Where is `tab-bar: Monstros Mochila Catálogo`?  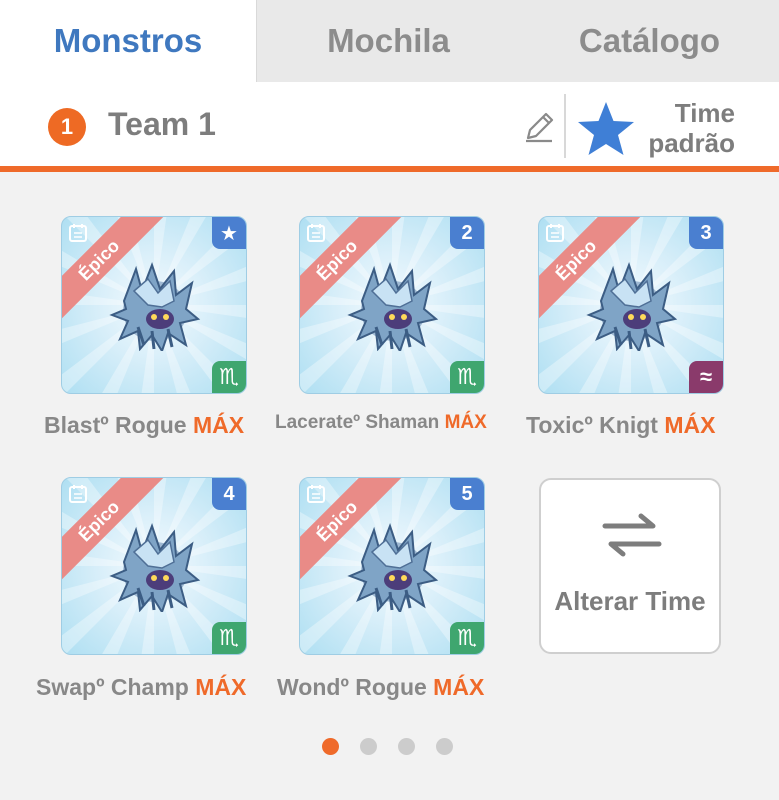
tab-bar: Monstros Mochila Catálogo is located at coordinates (389, 41).